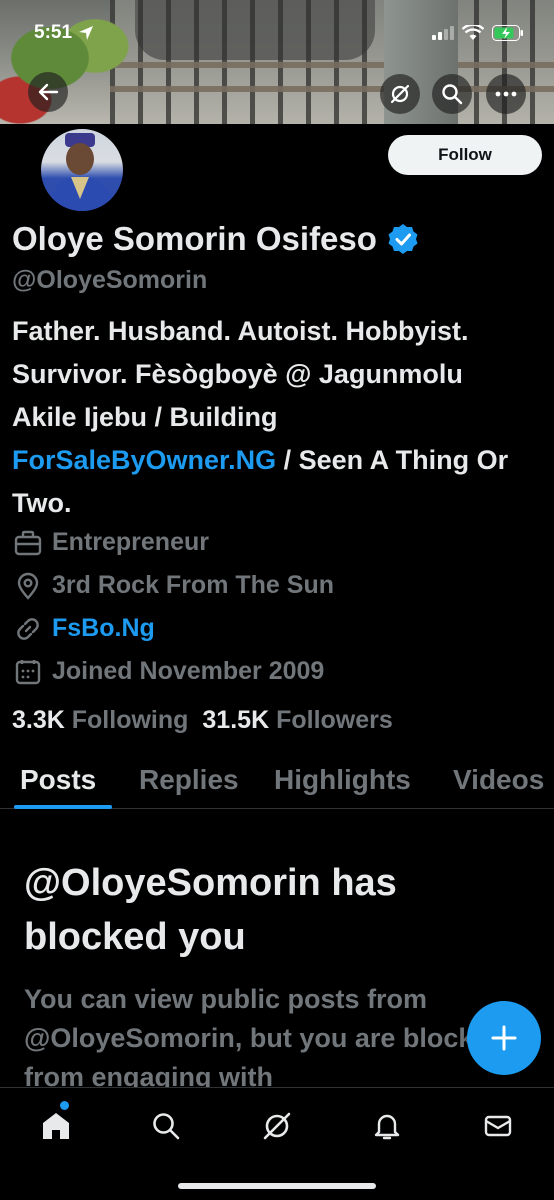 The width and height of the screenshot is (554, 1200). What do you see at coordinates (110, 280) in the screenshot?
I see `profile-handle: @OloyeSomorin` at bounding box center [110, 280].